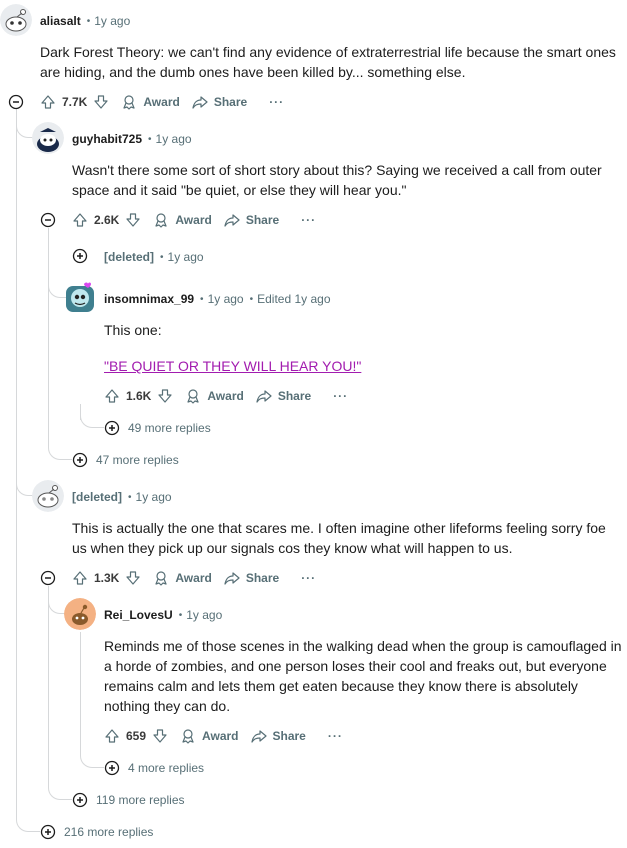 The height and width of the screenshot is (848, 627). I want to click on expand-thread-button, so click(80, 256).